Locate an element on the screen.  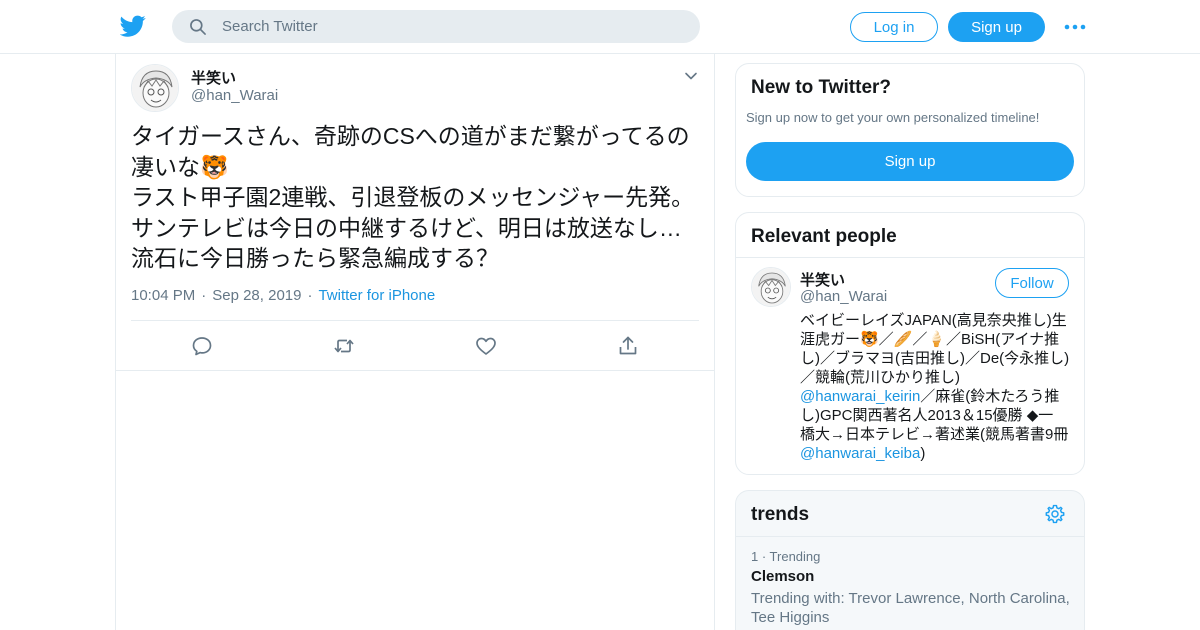
top-bar: Log in Sign up is located at coordinates (600, 27).